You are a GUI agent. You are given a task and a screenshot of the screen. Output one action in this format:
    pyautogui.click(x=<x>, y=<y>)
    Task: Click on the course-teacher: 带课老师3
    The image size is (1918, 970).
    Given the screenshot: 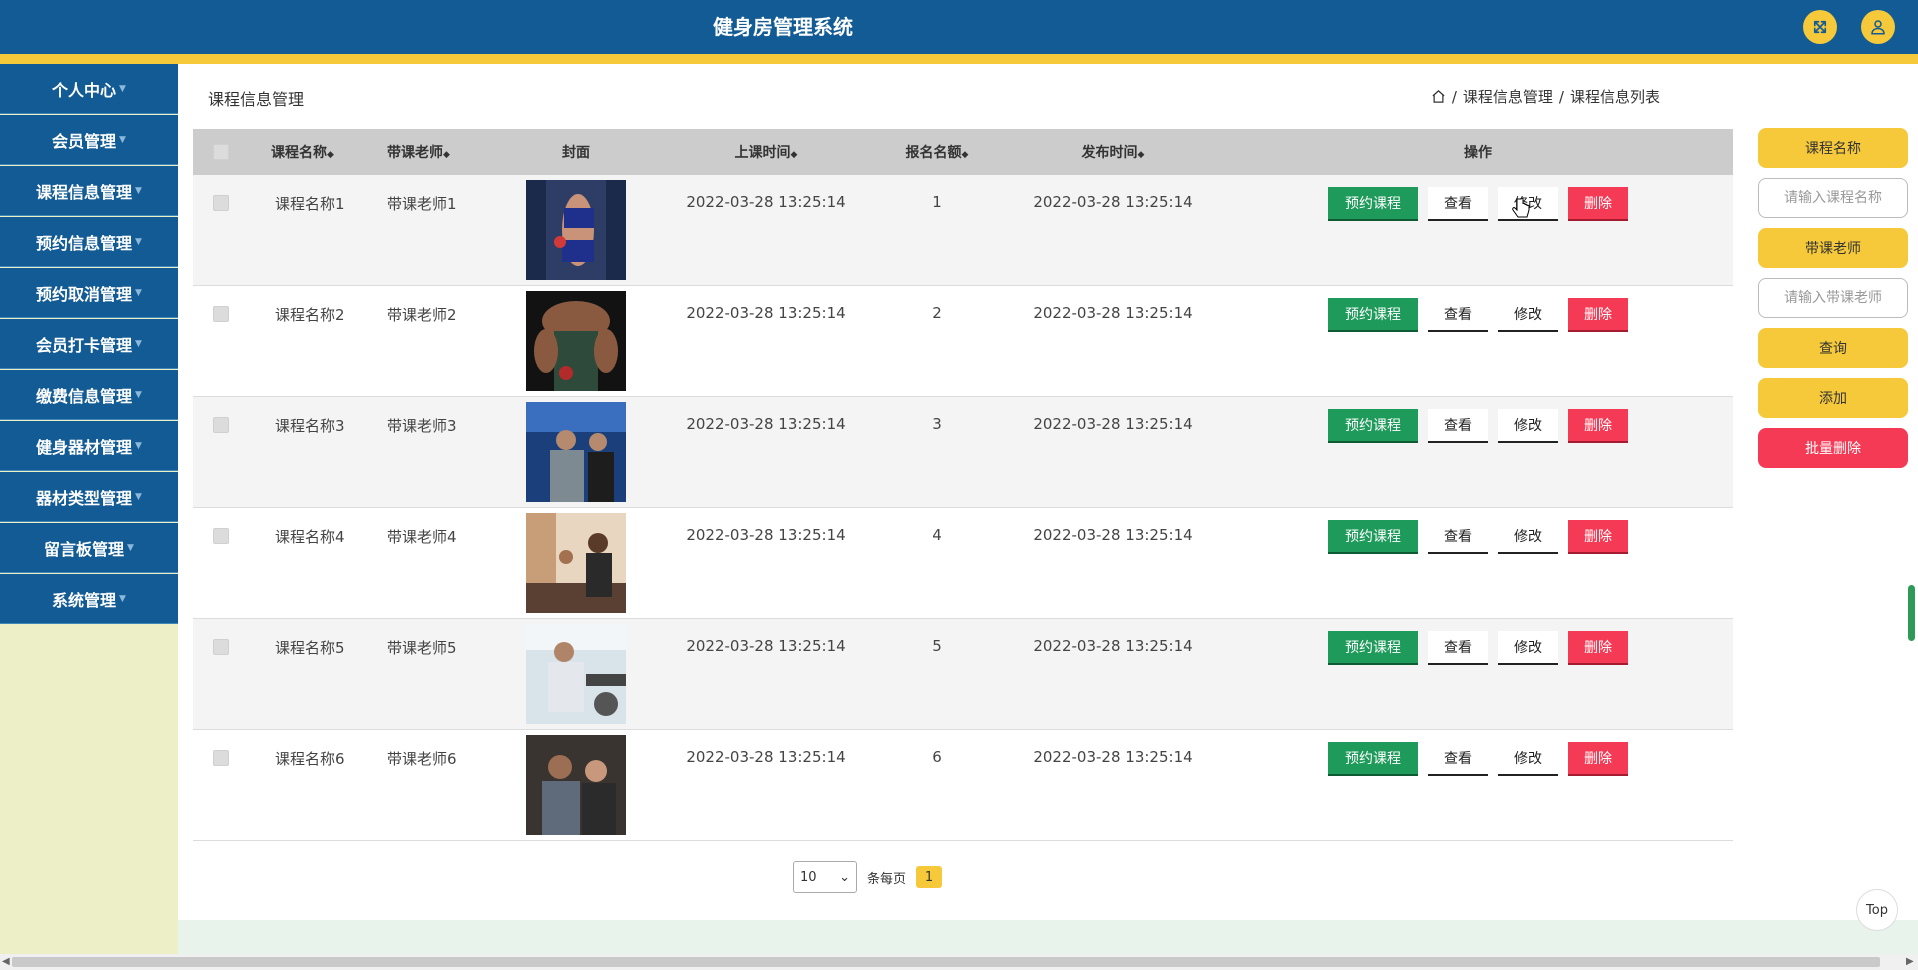 What is the action you would take?
    pyautogui.click(x=422, y=426)
    